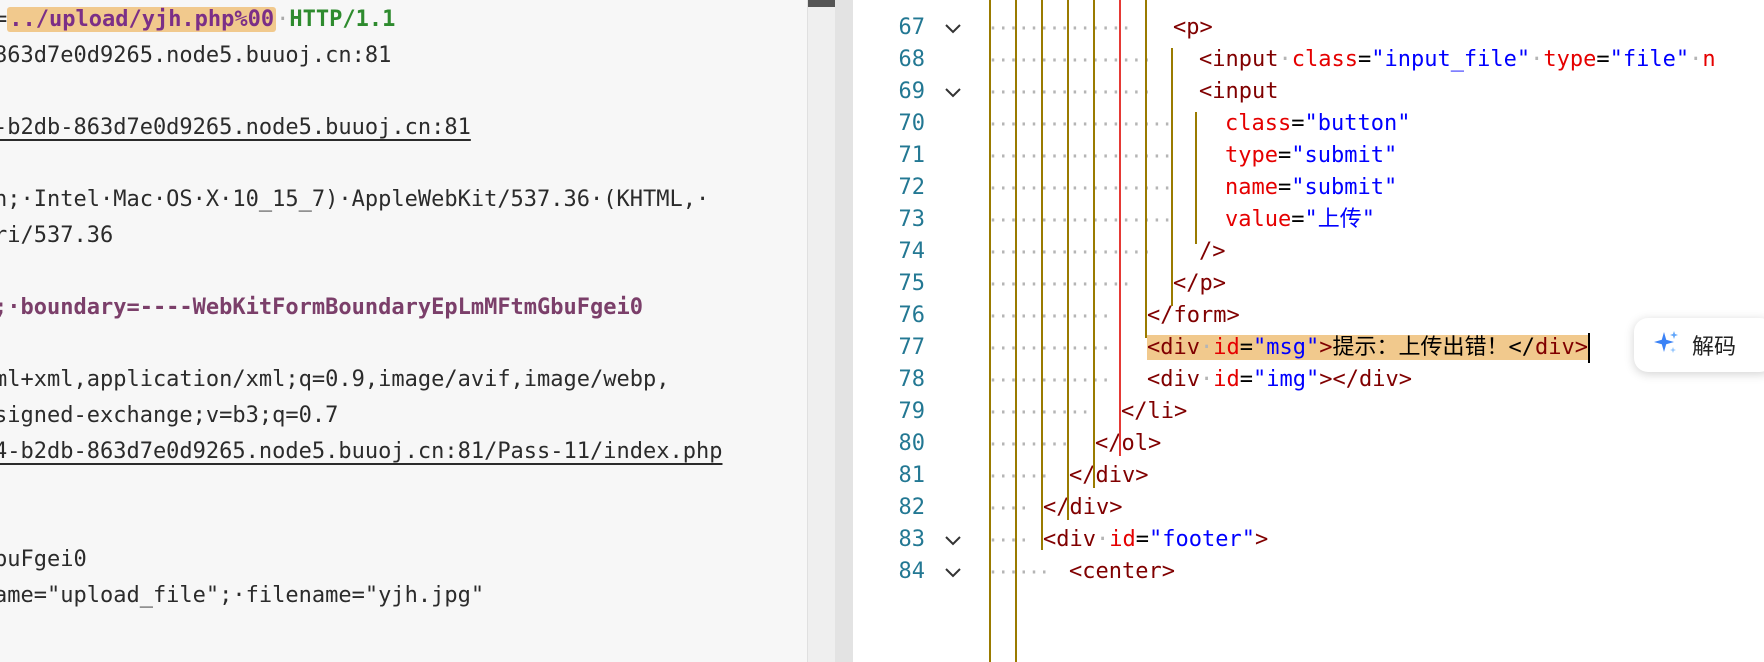 The image size is (1764, 662). I want to click on line-number: 69, so click(912, 91).